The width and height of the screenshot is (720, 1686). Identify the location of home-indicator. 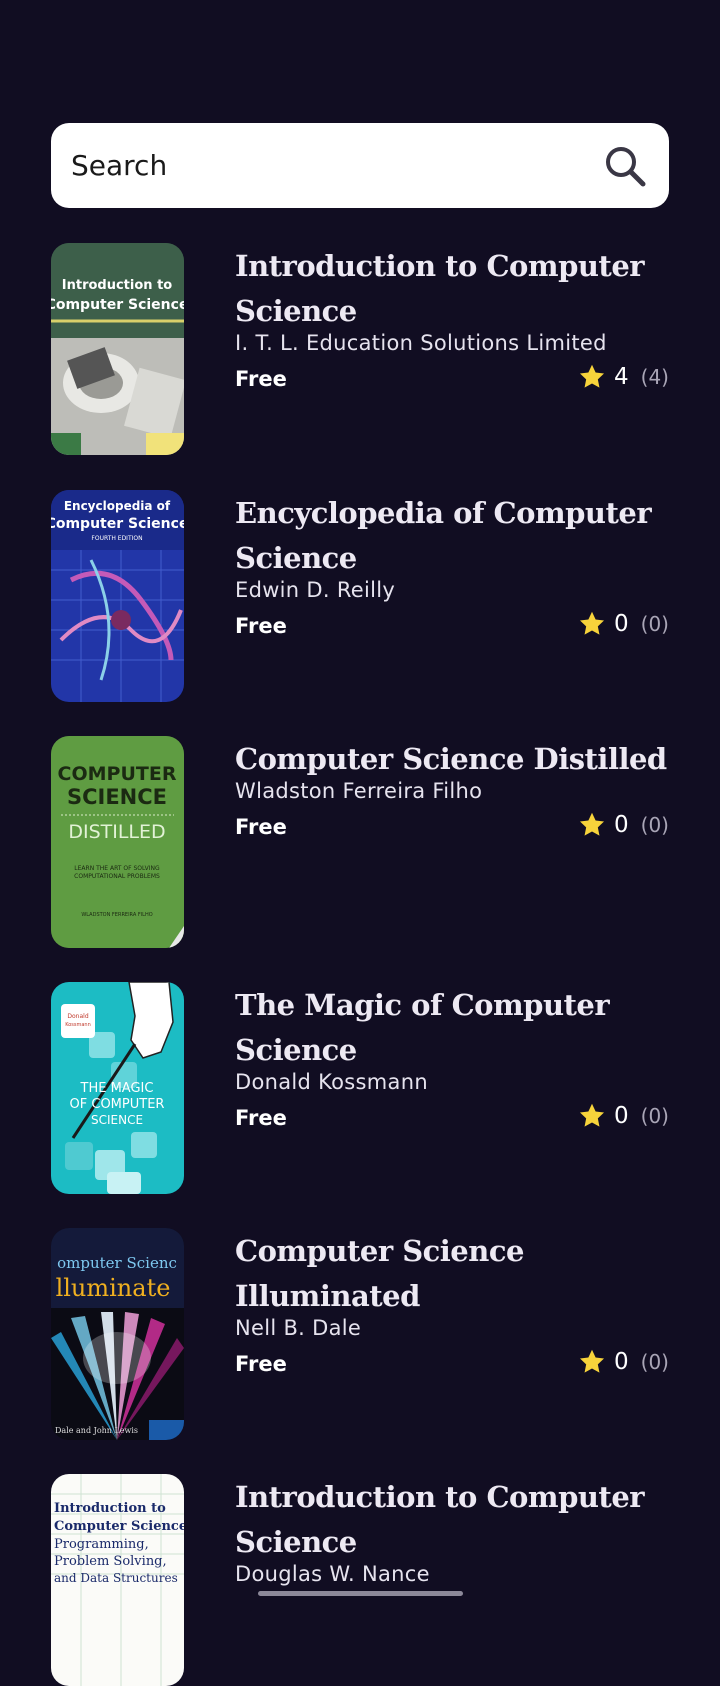
(360, 1593).